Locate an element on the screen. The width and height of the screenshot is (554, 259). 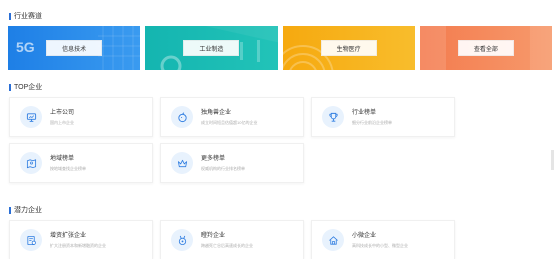
section-title-text: 潜力企业 is located at coordinates (28, 210).